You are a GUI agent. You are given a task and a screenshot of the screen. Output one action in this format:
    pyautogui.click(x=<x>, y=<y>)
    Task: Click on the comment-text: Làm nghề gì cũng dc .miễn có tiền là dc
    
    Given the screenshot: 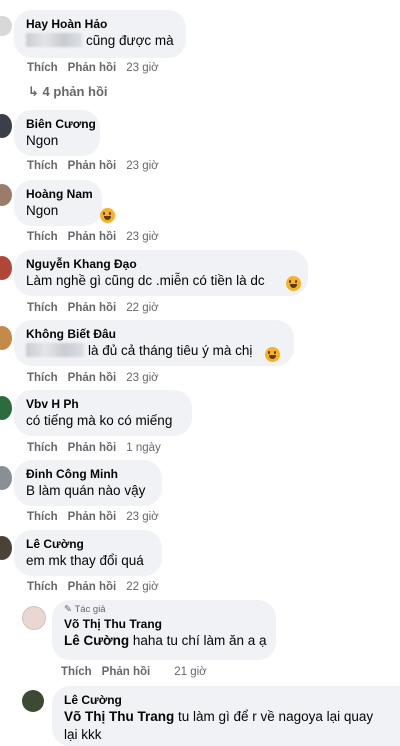 What is the action you would take?
    pyautogui.click(x=161, y=281)
    